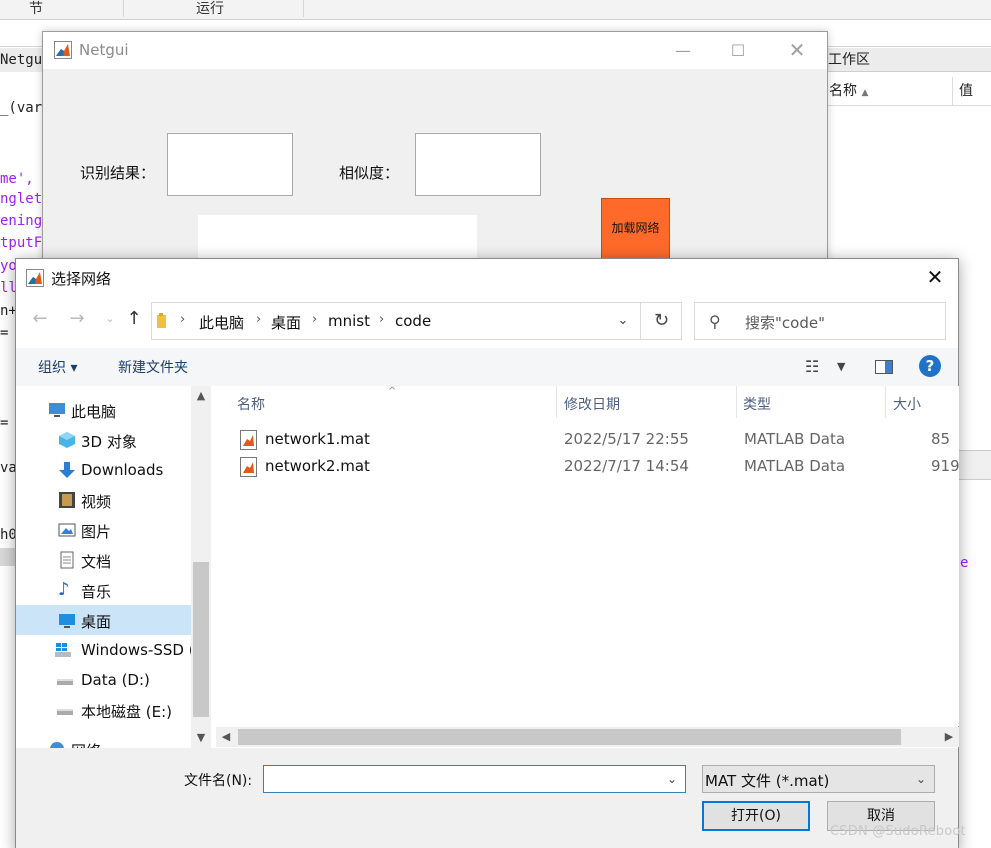 This screenshot has height=848, width=991. Describe the element at coordinates (941, 439) in the screenshot. I see `file-size: 85` at that location.